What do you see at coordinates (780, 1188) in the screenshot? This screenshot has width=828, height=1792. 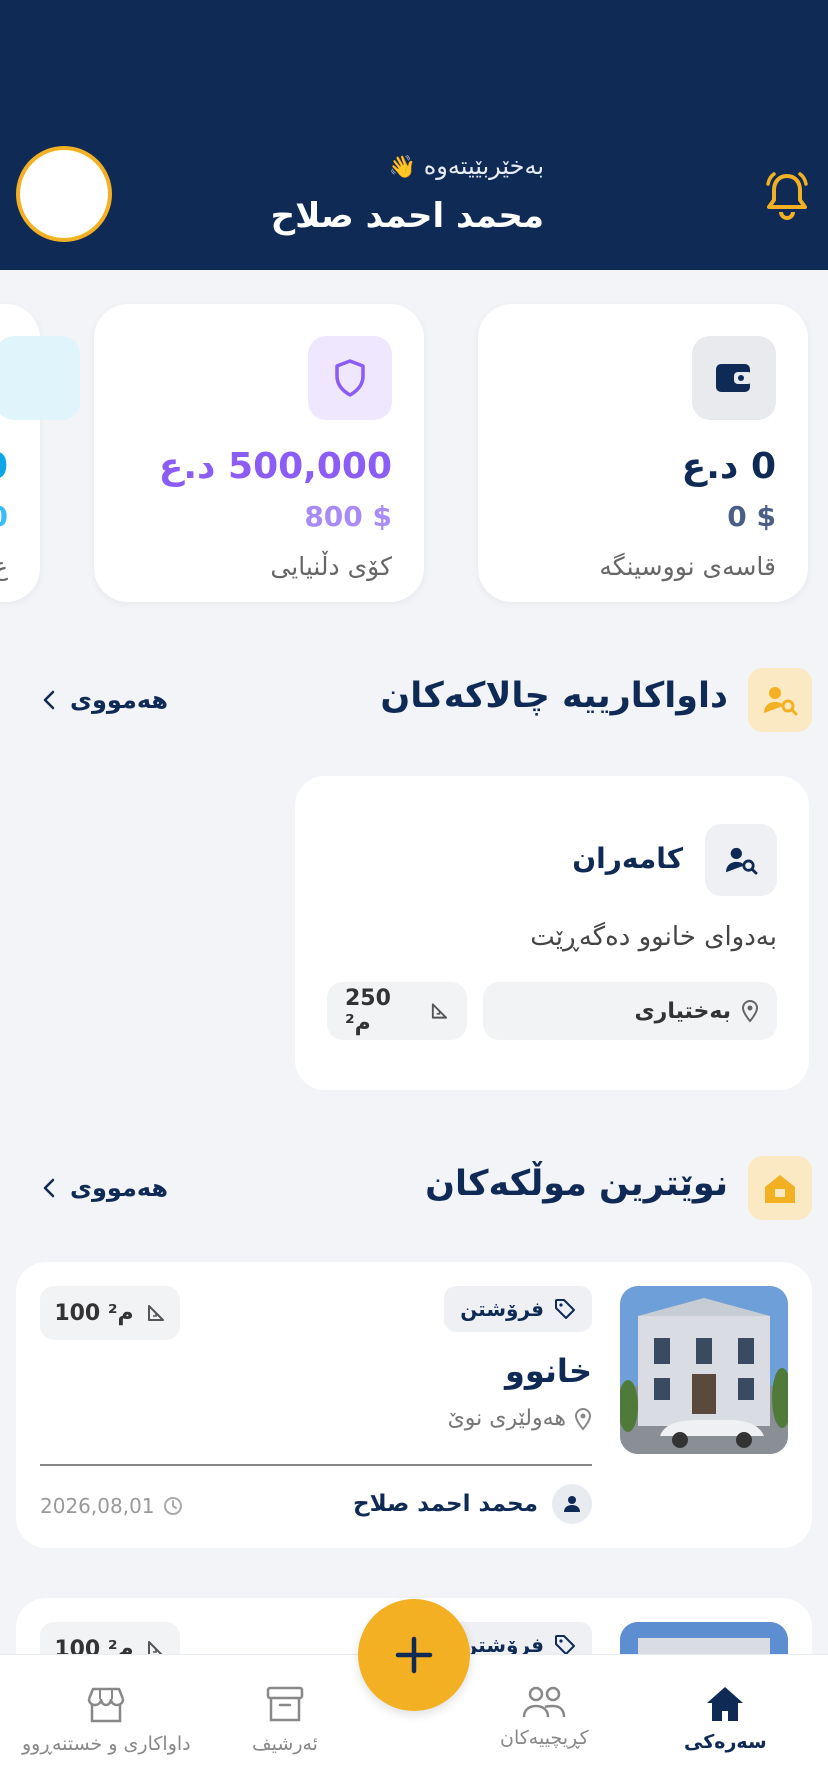 I see `latest-properties-icon` at bounding box center [780, 1188].